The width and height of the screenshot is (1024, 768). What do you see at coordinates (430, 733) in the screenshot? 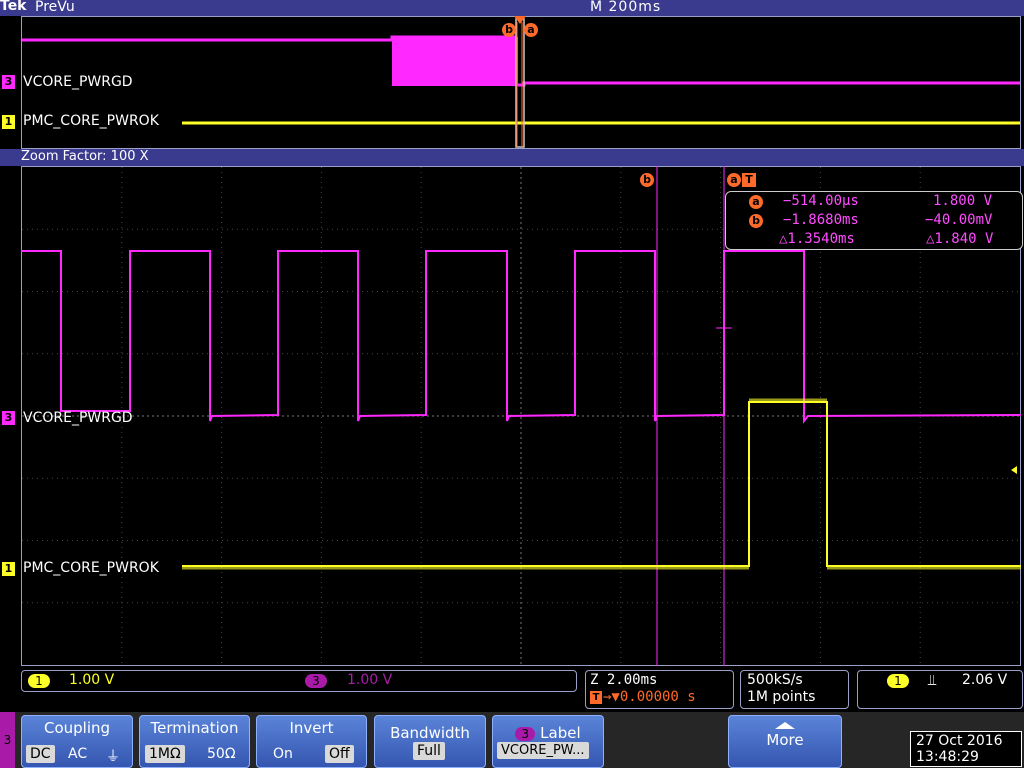
I see `bandwidth-title: Bandwidth` at bounding box center [430, 733].